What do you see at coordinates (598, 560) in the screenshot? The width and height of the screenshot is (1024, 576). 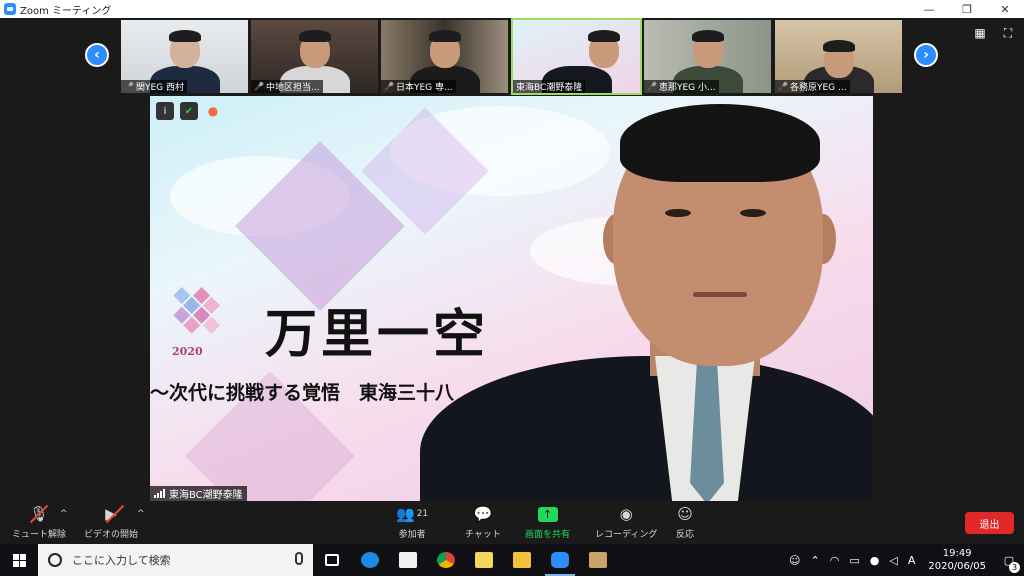 I see `app-taskbar-button` at bounding box center [598, 560].